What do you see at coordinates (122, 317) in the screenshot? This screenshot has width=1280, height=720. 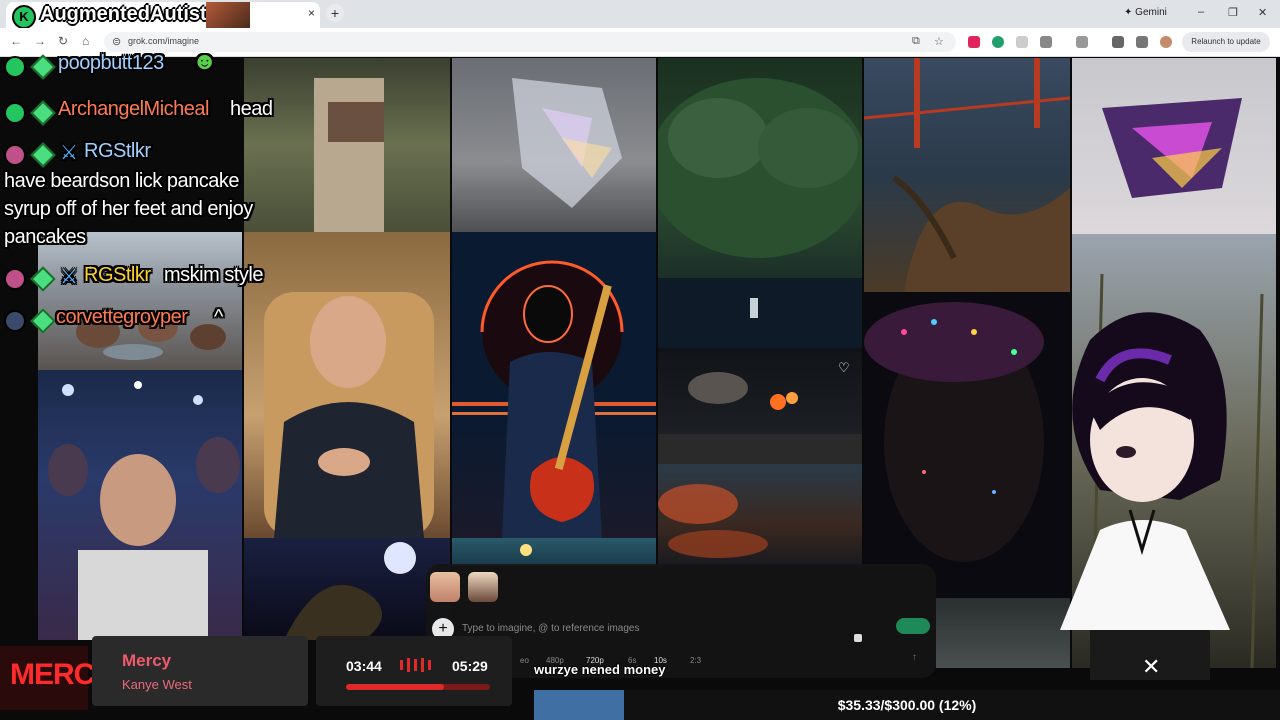 I see `chat-username: corvettegroyper` at bounding box center [122, 317].